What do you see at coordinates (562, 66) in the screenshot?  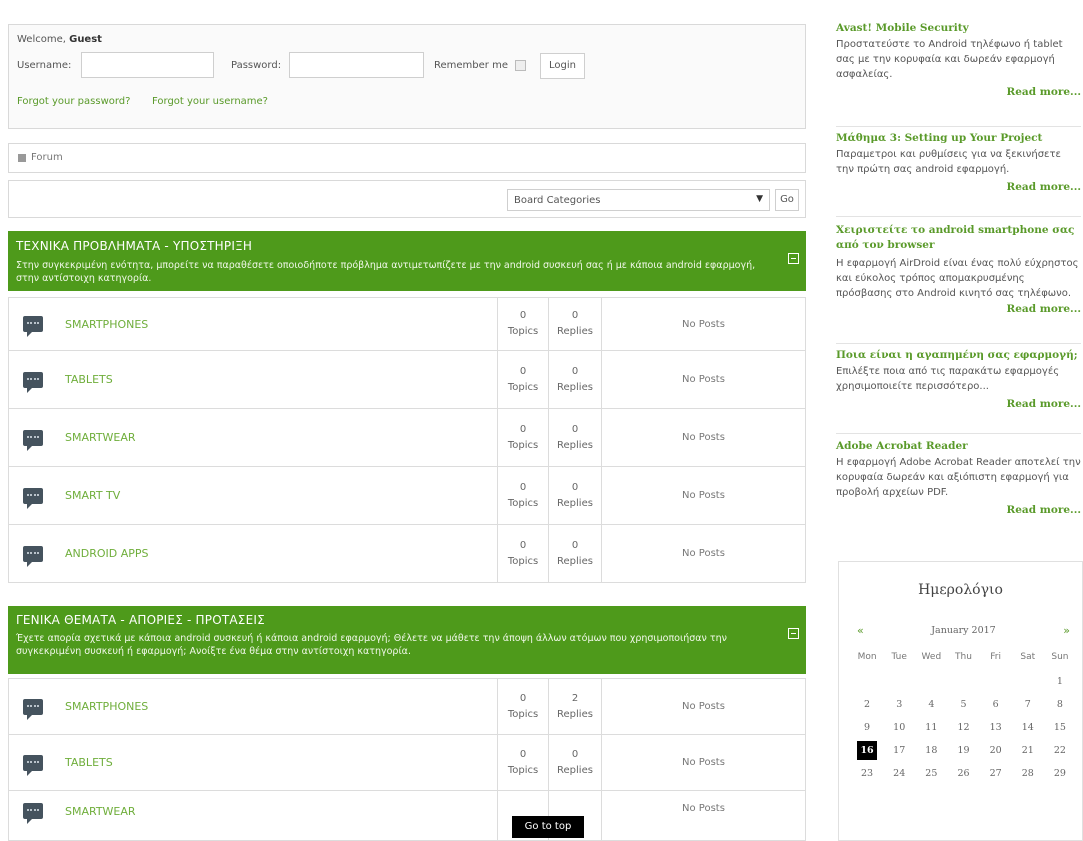 I see `login-button: Login` at bounding box center [562, 66].